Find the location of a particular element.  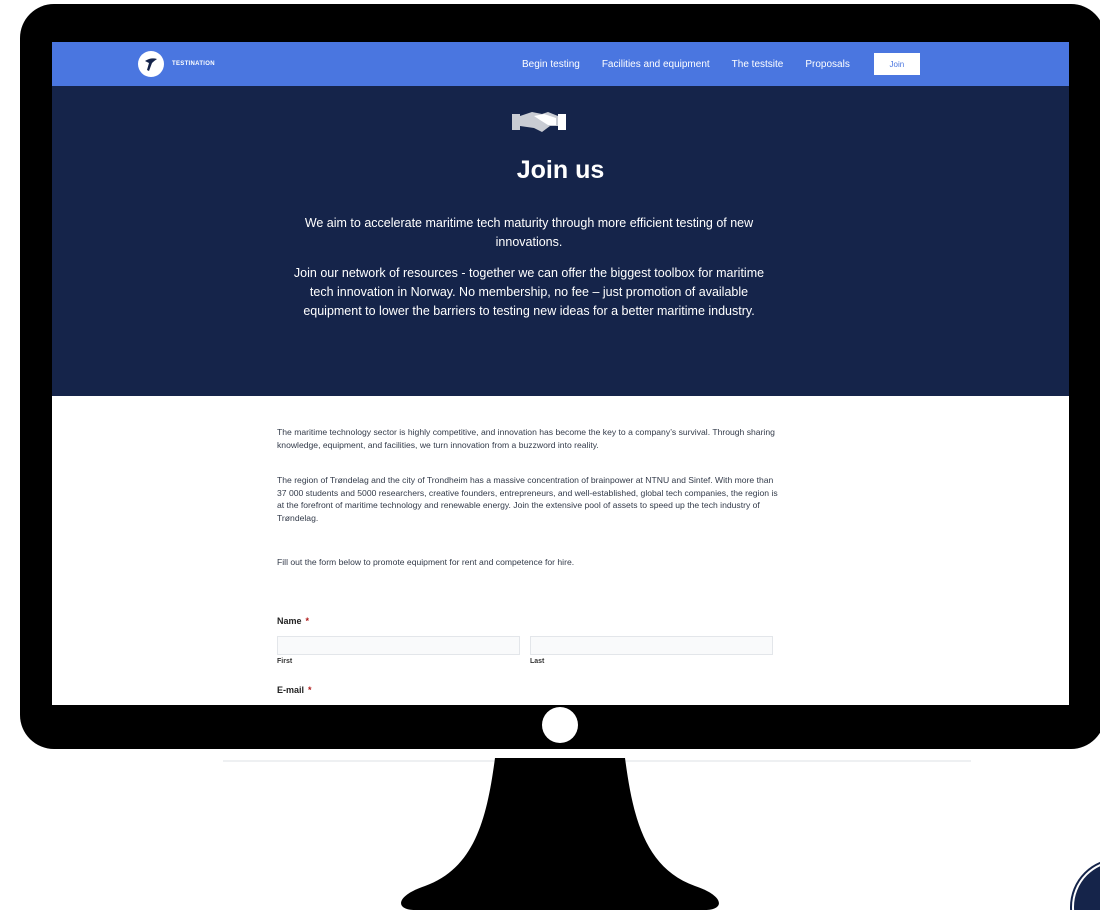

logo-text: TESTINATION is located at coordinates (193, 64).